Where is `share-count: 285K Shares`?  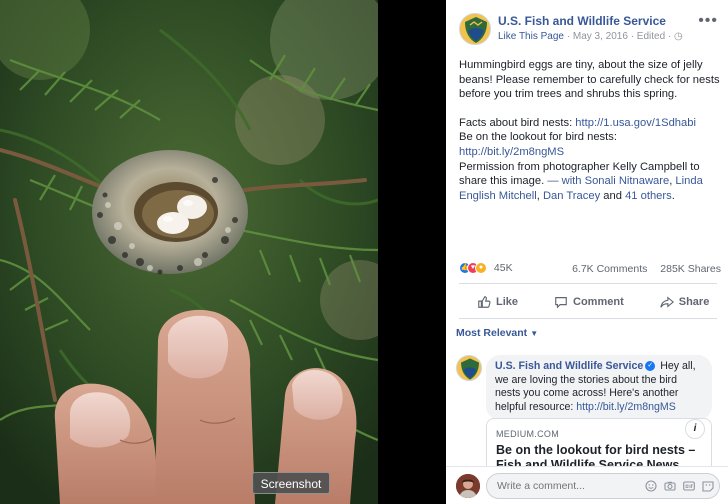
share-count: 285K Shares is located at coordinates (690, 269).